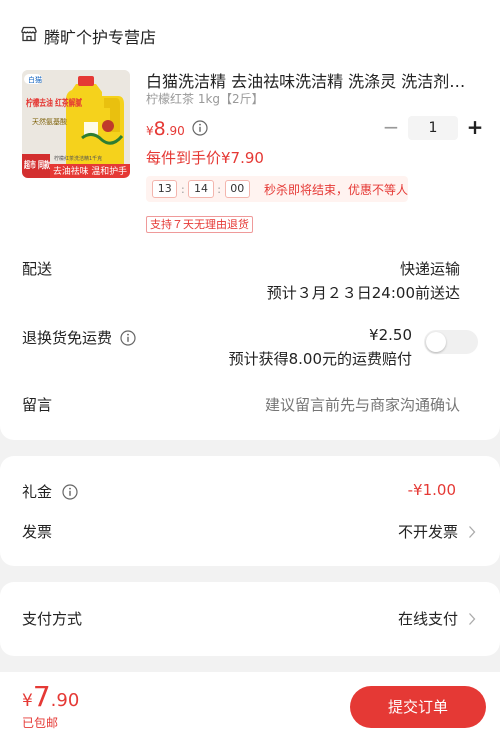 The width and height of the screenshot is (500, 735). Describe the element at coordinates (391, 128) in the screenshot. I see `quantity-minus-button: −` at that location.